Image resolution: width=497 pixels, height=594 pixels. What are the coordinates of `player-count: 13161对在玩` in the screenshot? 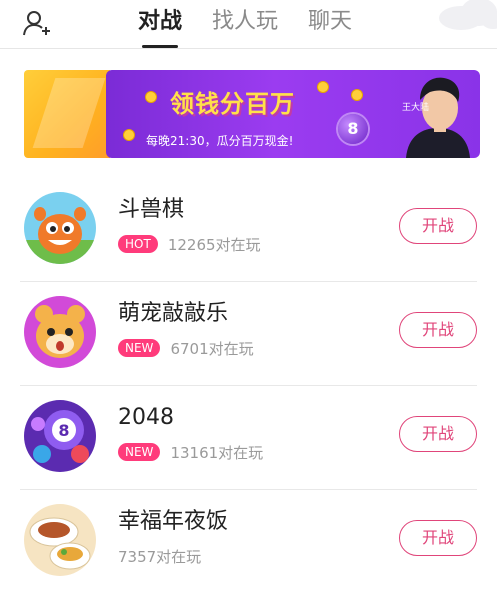 It's located at (217, 452).